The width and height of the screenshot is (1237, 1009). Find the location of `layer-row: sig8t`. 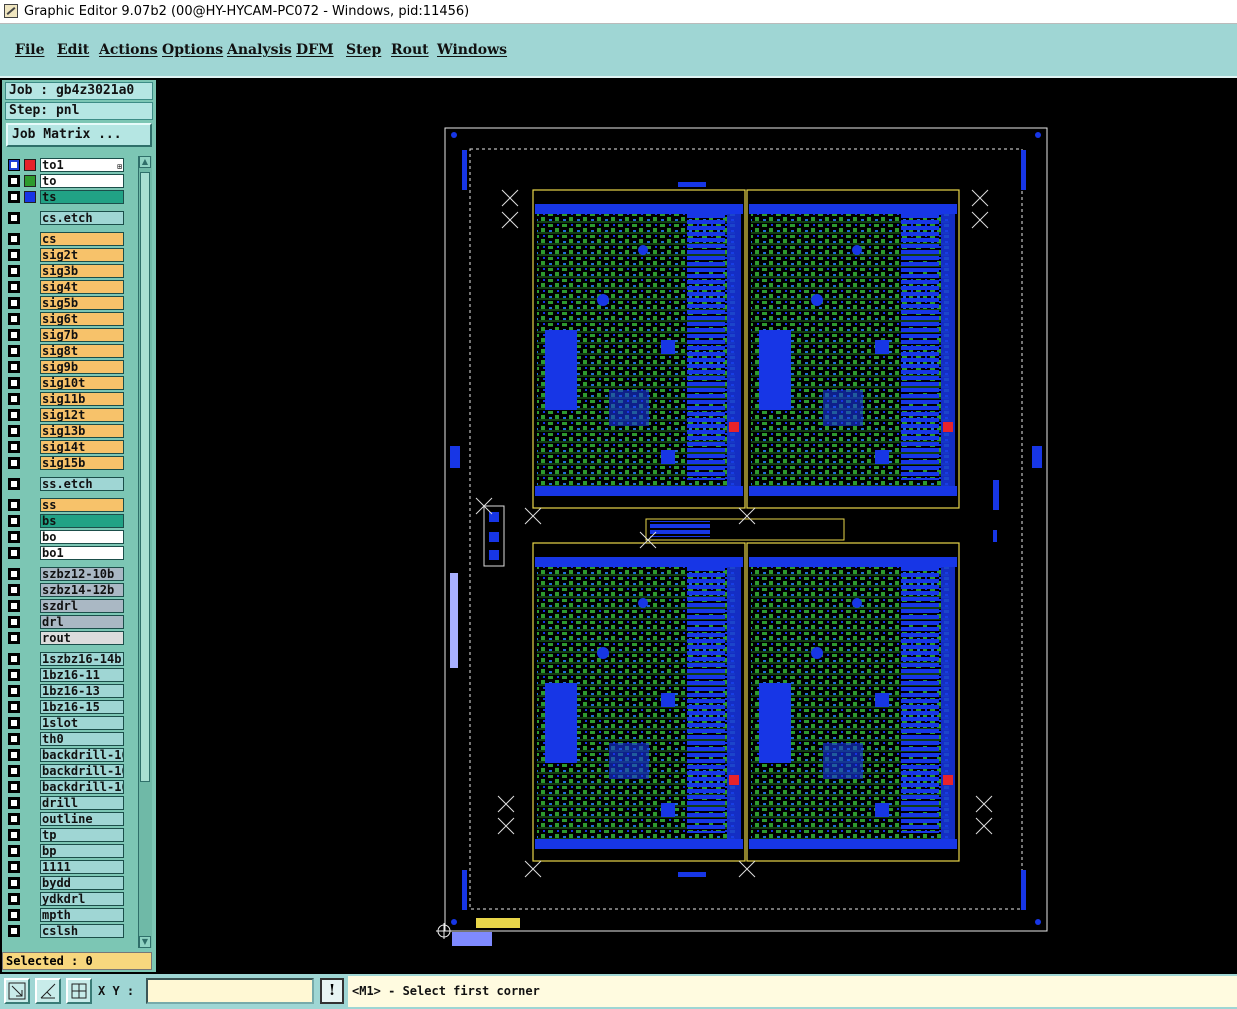

layer-row: sig8t is located at coordinates (66, 351).